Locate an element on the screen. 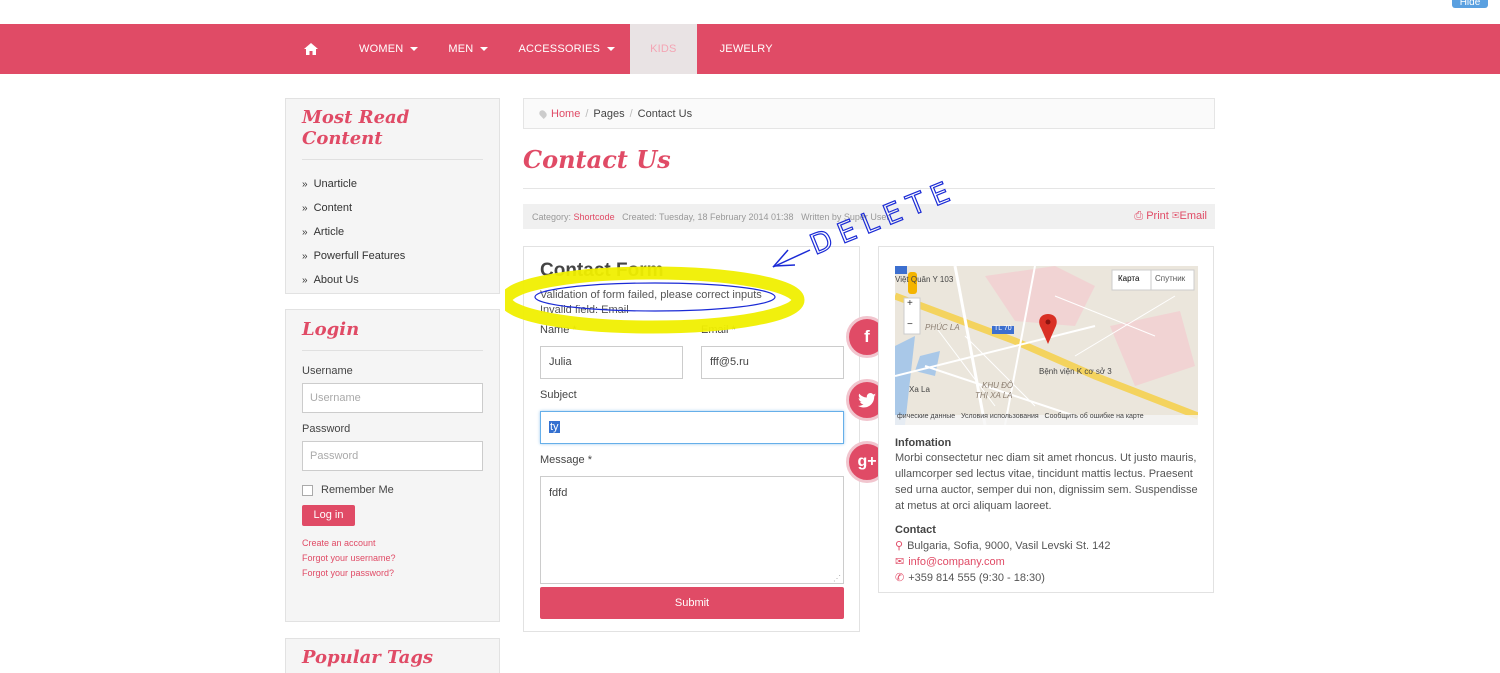  author: Written by Super User is located at coordinates (845, 216).